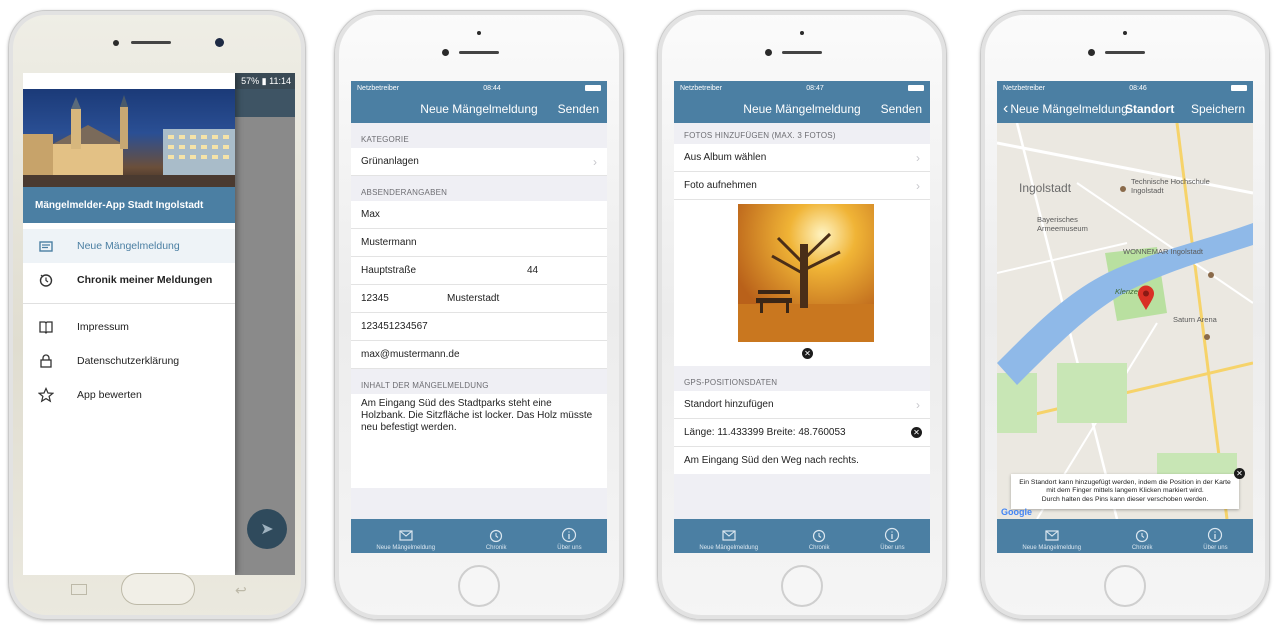 The width and height of the screenshot is (1281, 625). What do you see at coordinates (375, 298) in the screenshot?
I see `zip-value: 12345` at bounding box center [375, 298].